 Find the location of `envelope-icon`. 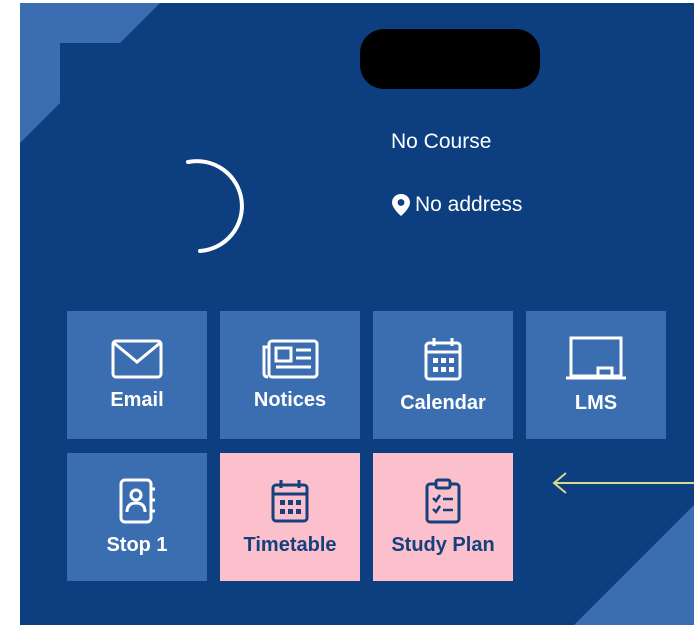

envelope-icon is located at coordinates (137, 358).